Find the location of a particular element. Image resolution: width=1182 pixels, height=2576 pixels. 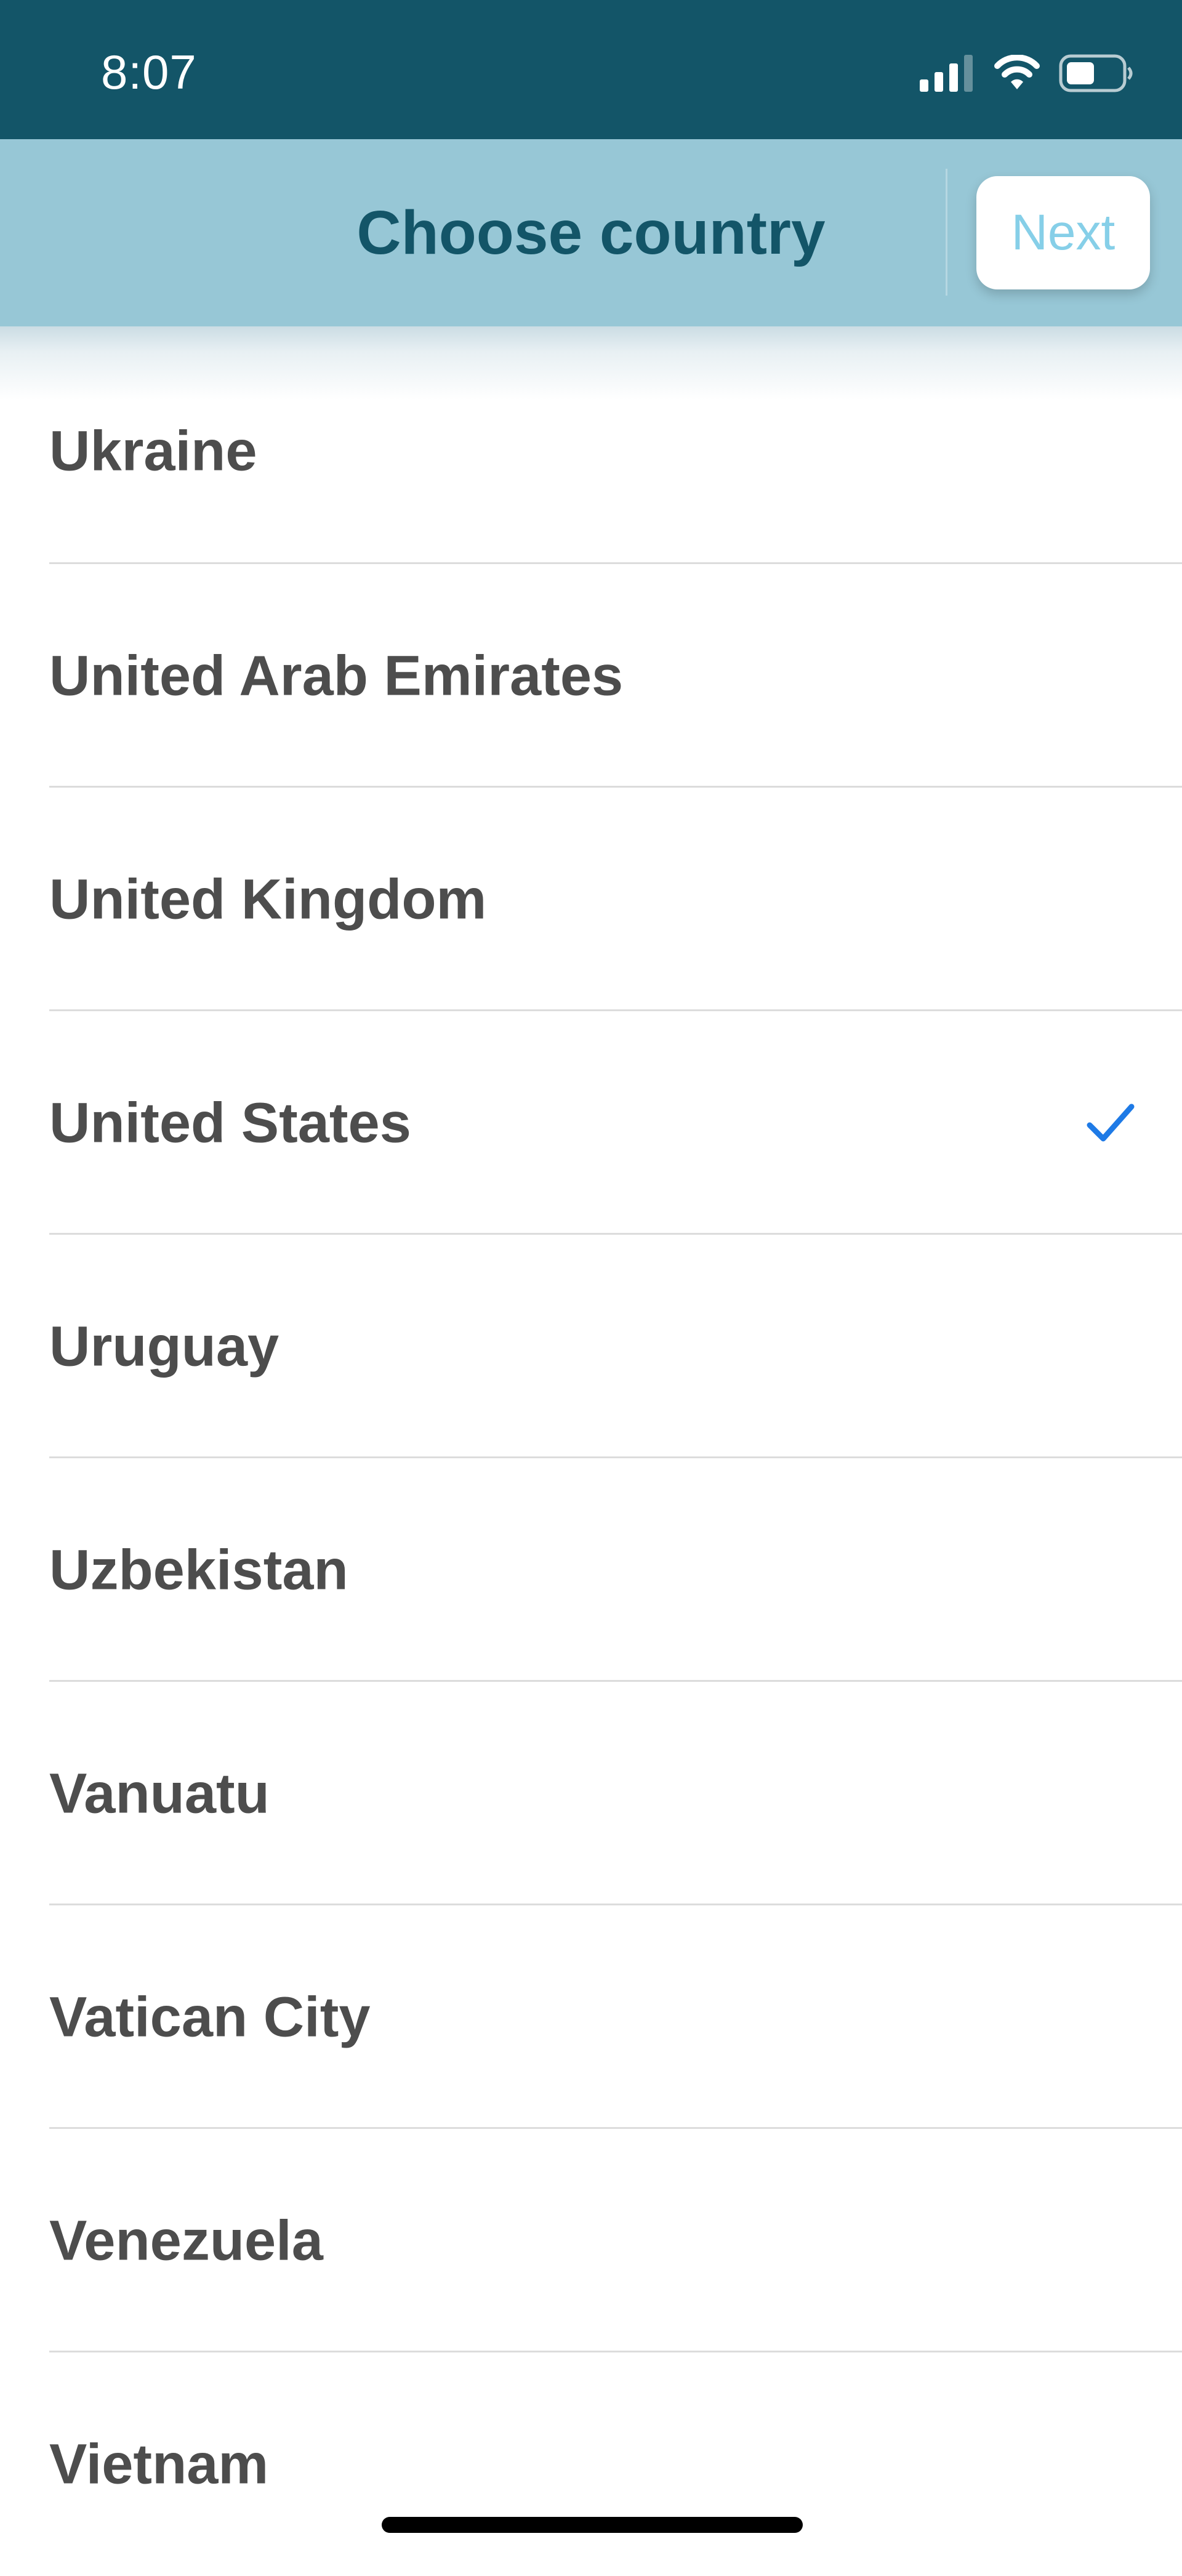

status-icons is located at coordinates (1027, 73).